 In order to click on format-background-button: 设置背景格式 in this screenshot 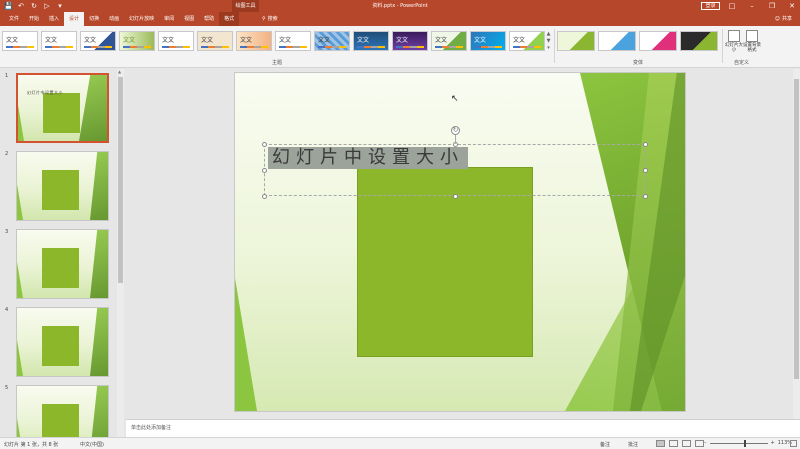, I will do `click(752, 41)`.